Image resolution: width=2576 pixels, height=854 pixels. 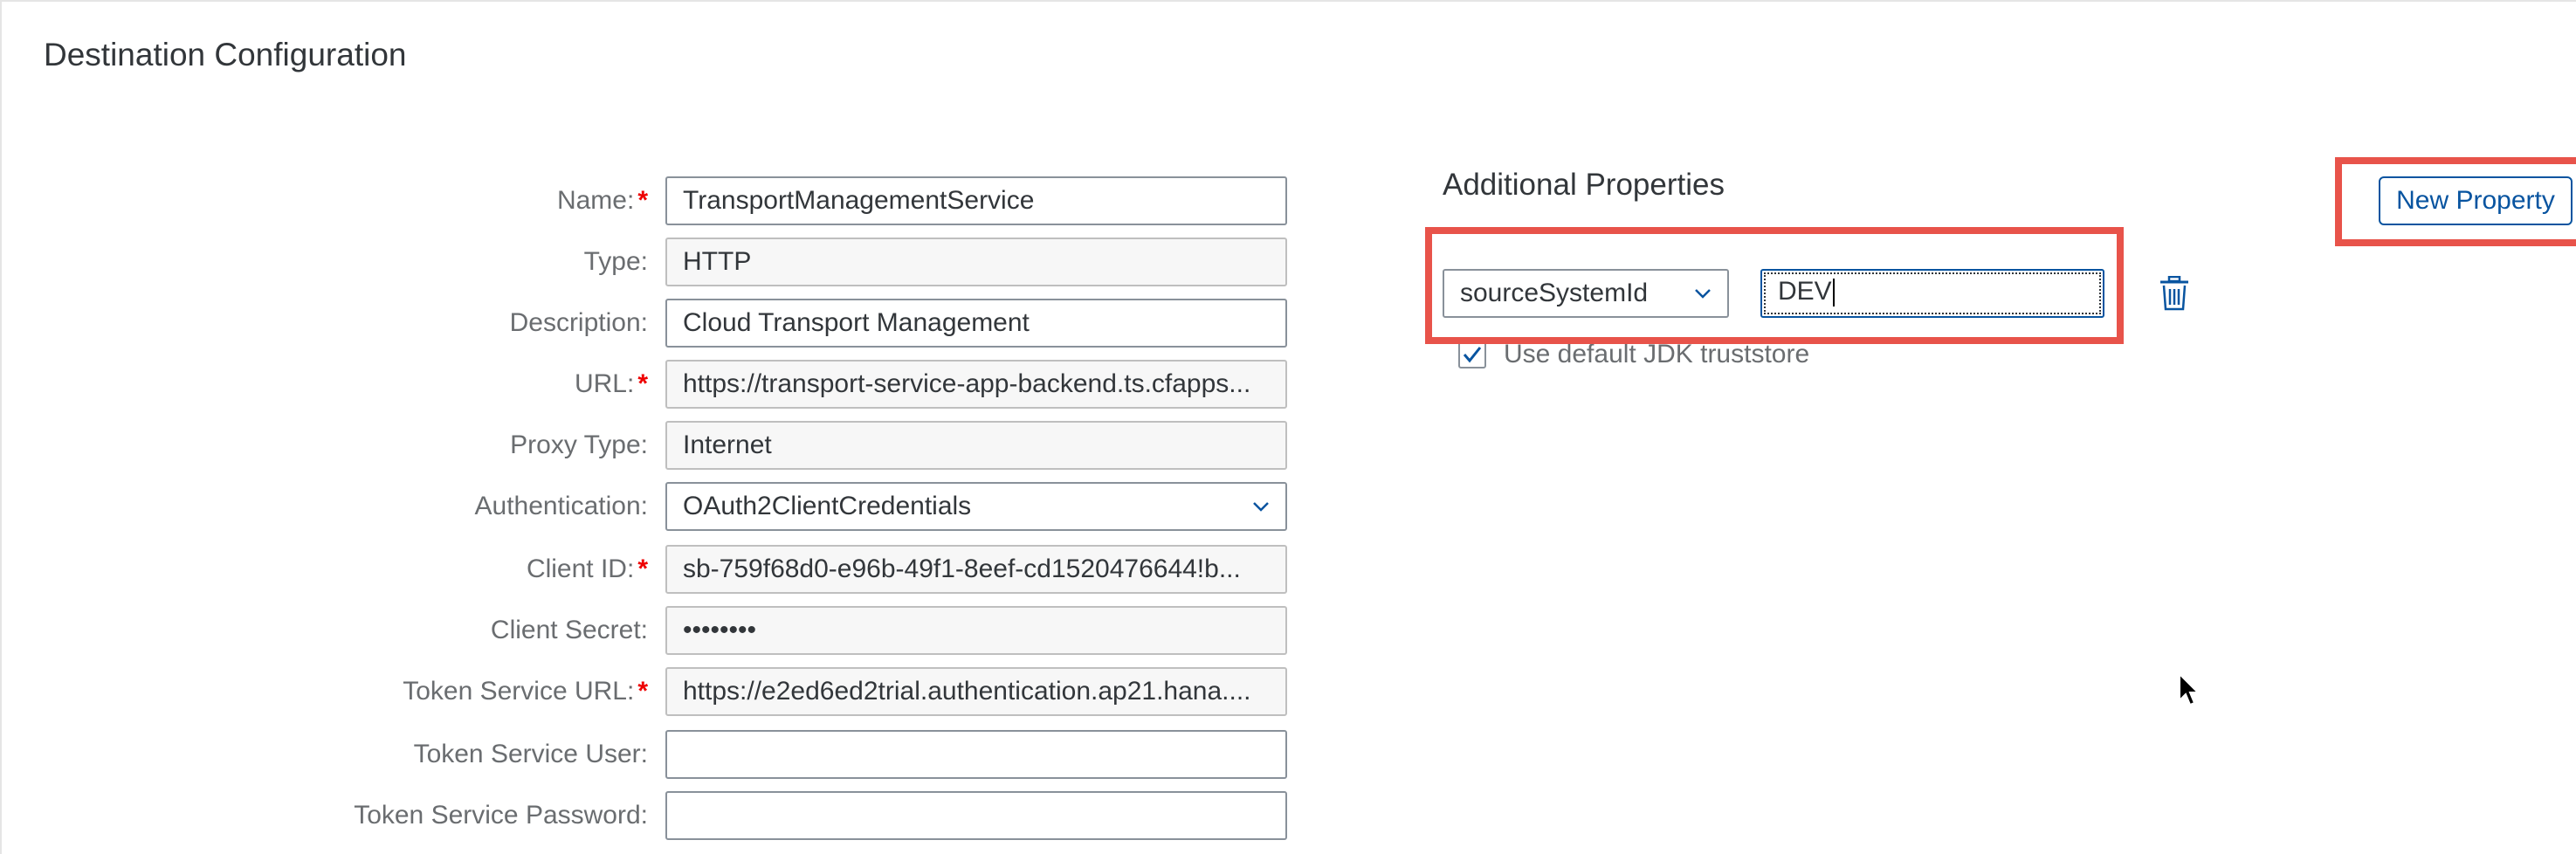 What do you see at coordinates (403, 323) in the screenshot?
I see `field-label: Description:` at bounding box center [403, 323].